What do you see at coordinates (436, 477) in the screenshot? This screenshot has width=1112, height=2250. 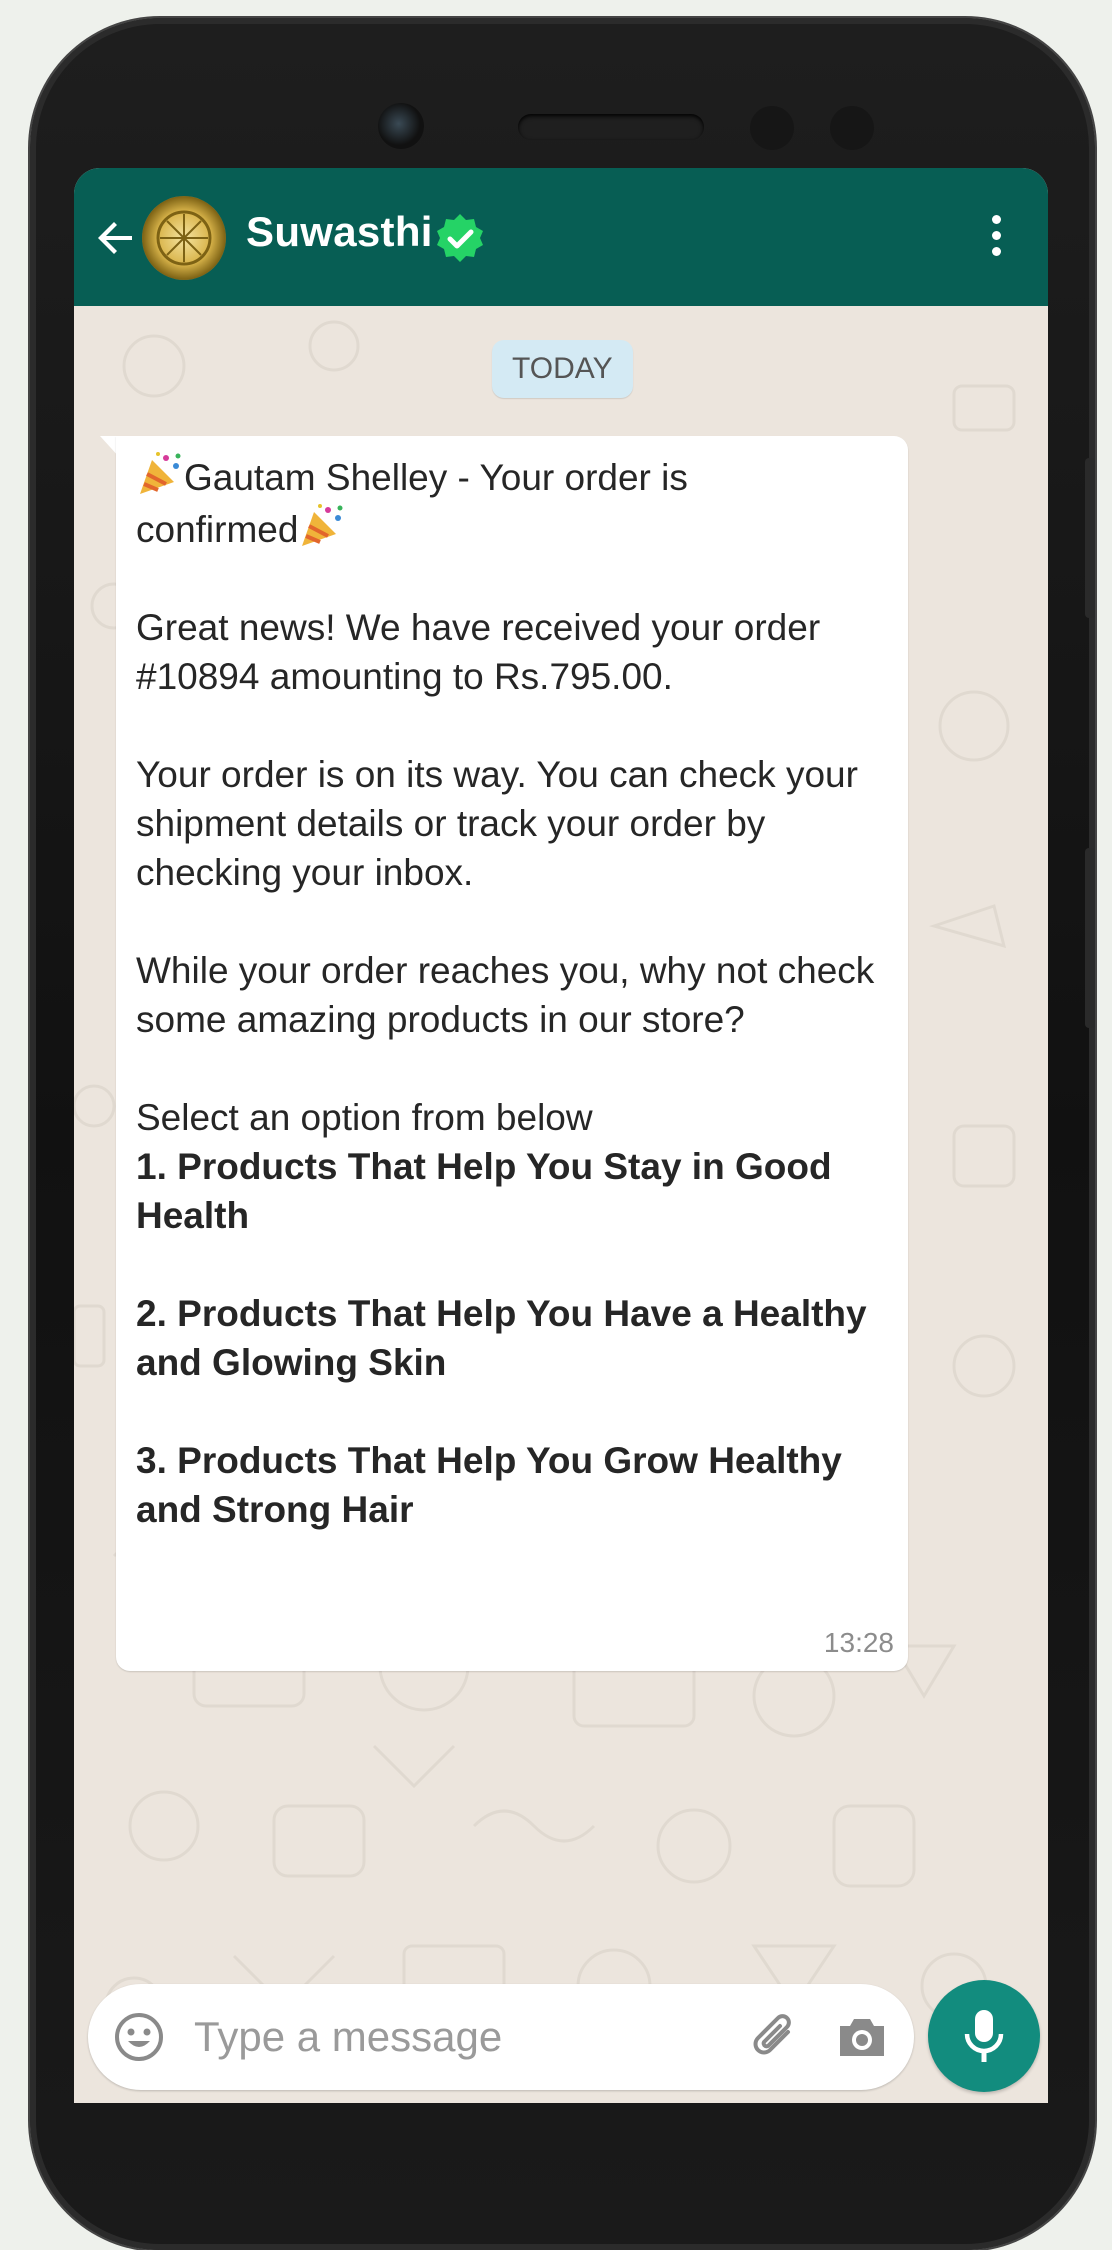 I see `message-title-line-1: Gautam Shelley - Your order is` at bounding box center [436, 477].